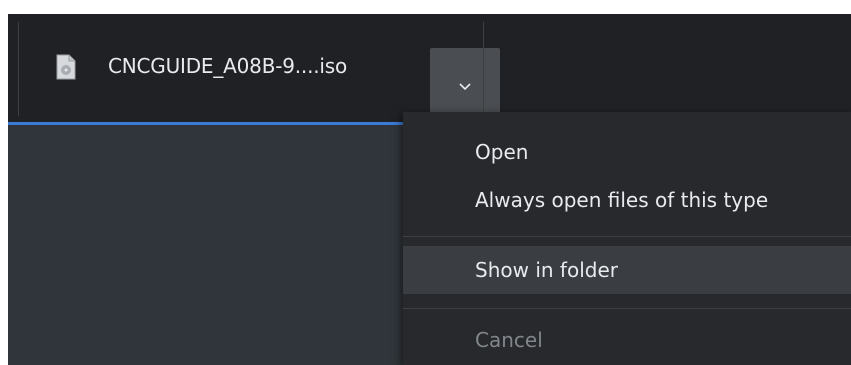  What do you see at coordinates (509, 340) in the screenshot?
I see `menu-item-label: Cancel` at bounding box center [509, 340].